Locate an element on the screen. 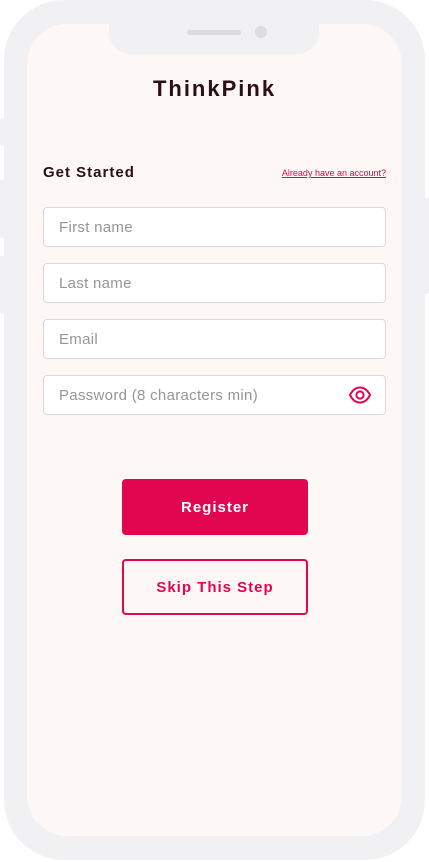 The width and height of the screenshot is (429, 862). show-password-eye-icon is located at coordinates (360, 395).